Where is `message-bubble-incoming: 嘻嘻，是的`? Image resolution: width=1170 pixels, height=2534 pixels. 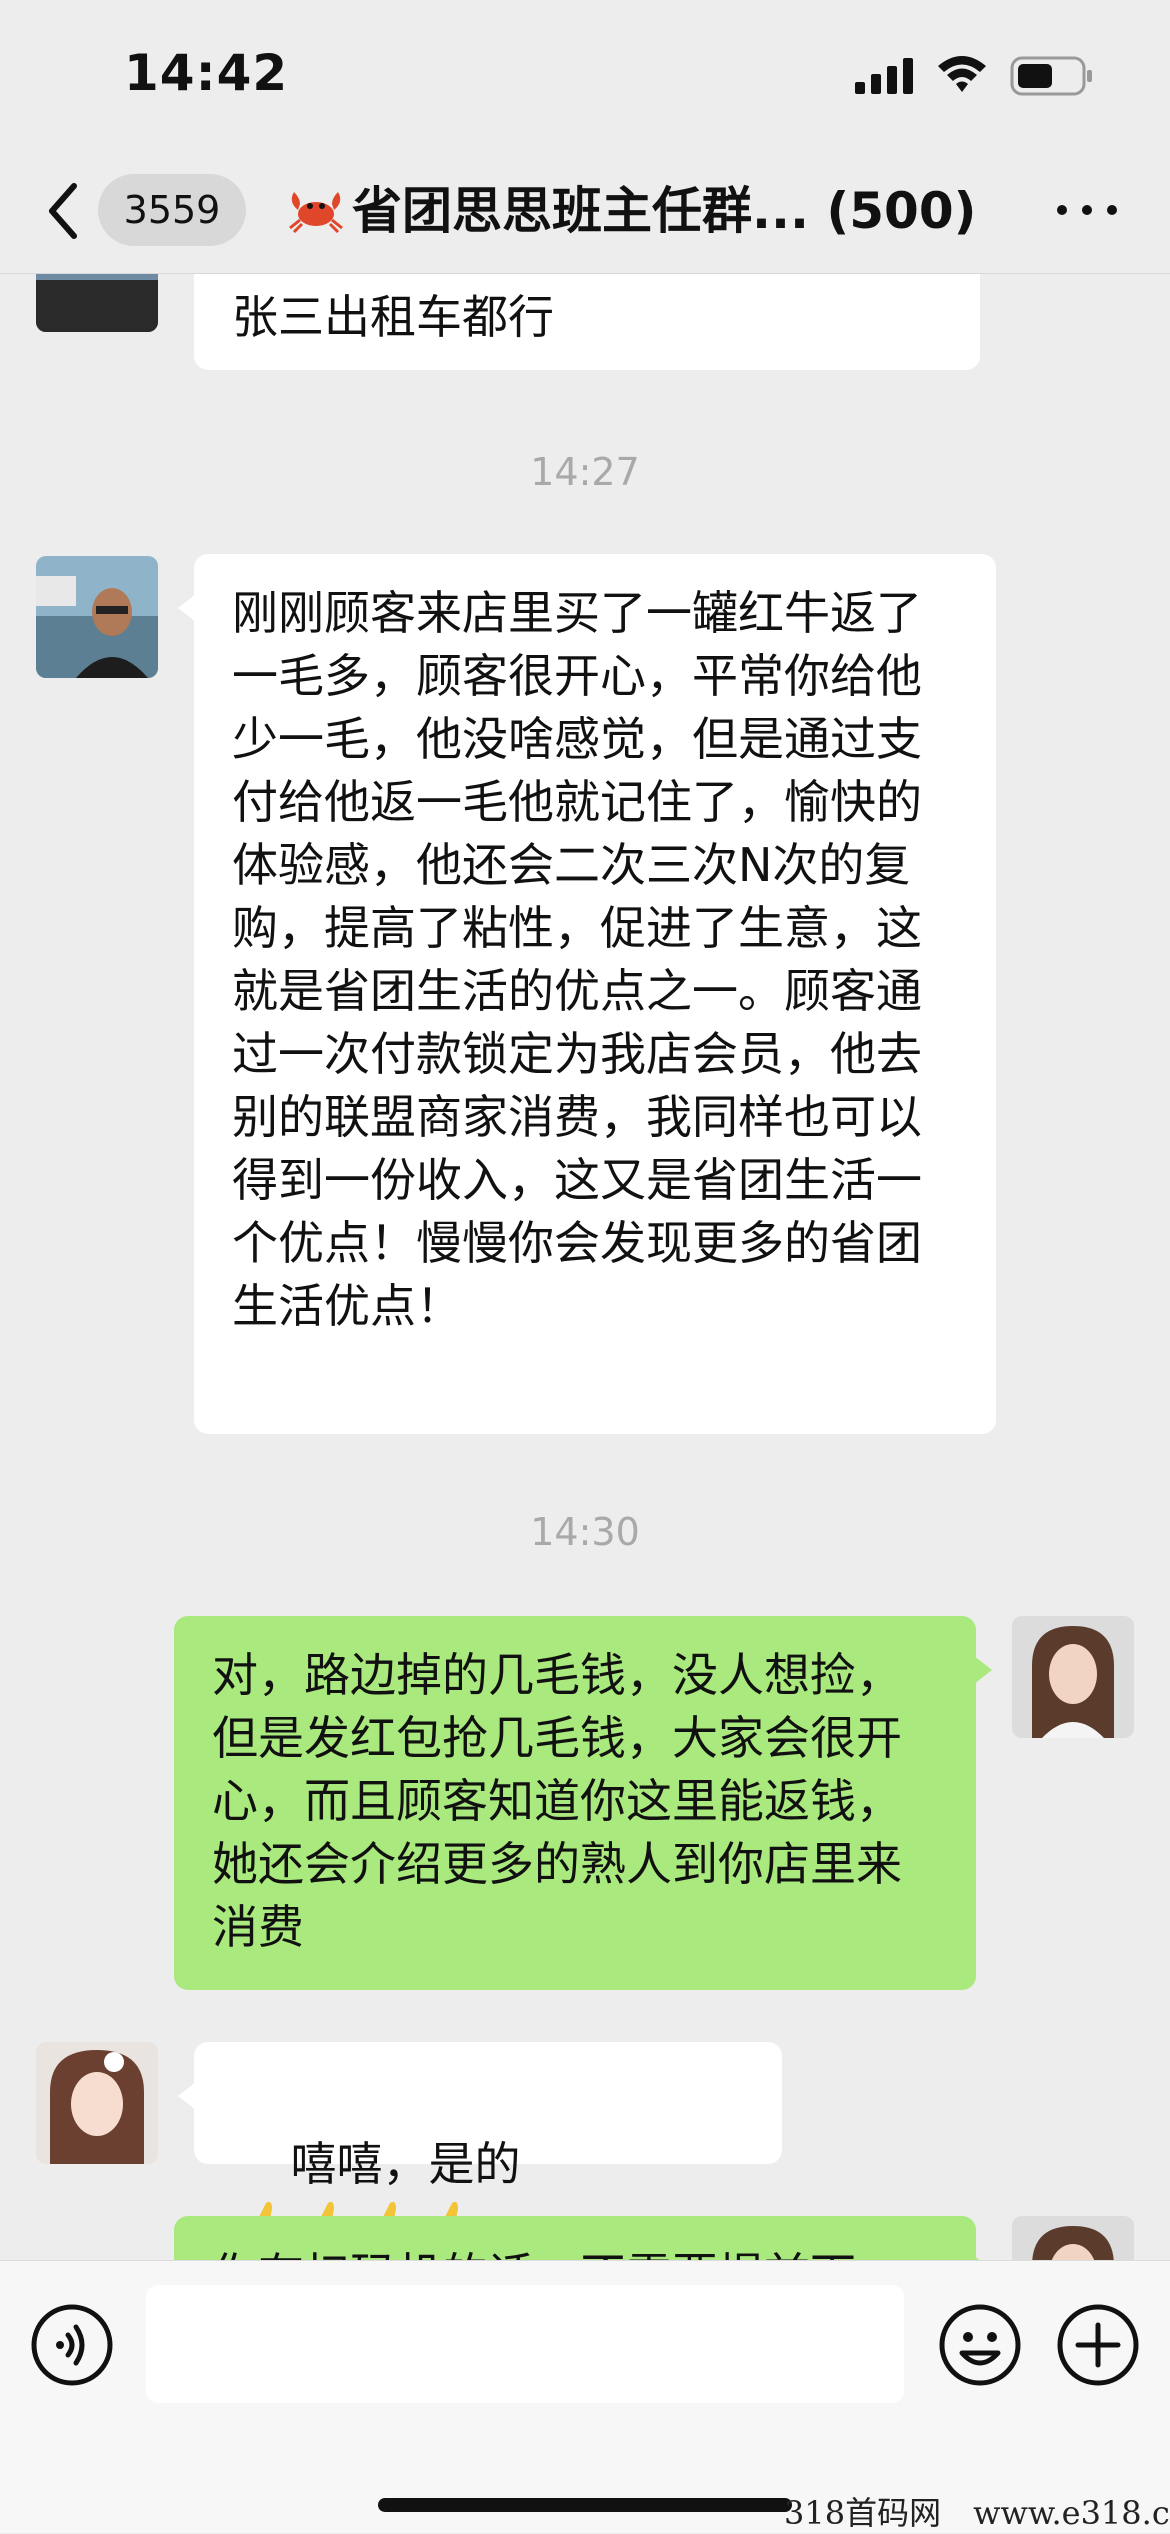
message-bubble-incoming: 嘻嘻，是的 is located at coordinates (480, 2145).